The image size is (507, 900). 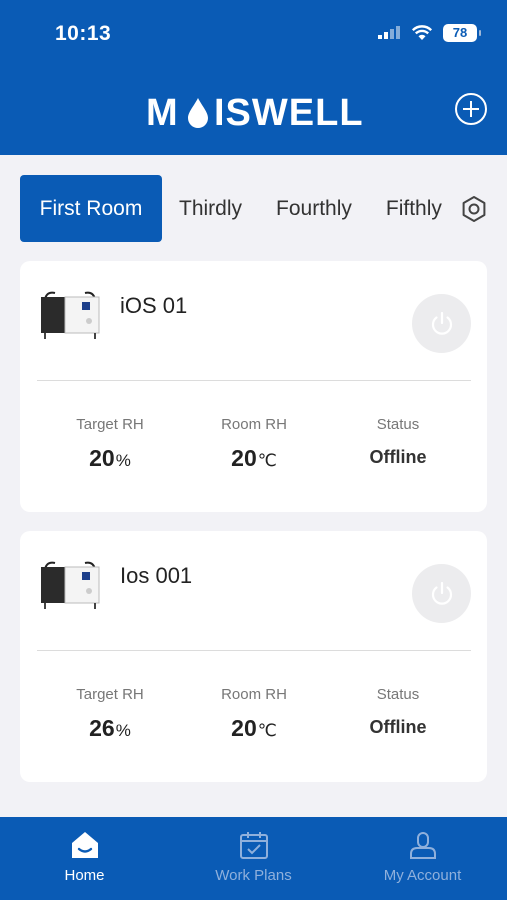 I want to click on room-settings-icon, so click(x=474, y=209).